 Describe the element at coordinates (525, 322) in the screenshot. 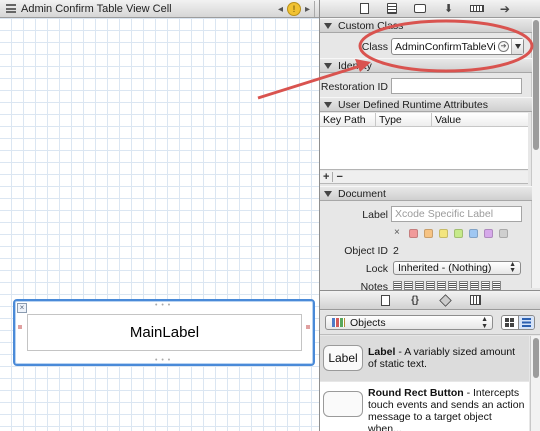

I see `list-view-button` at that location.